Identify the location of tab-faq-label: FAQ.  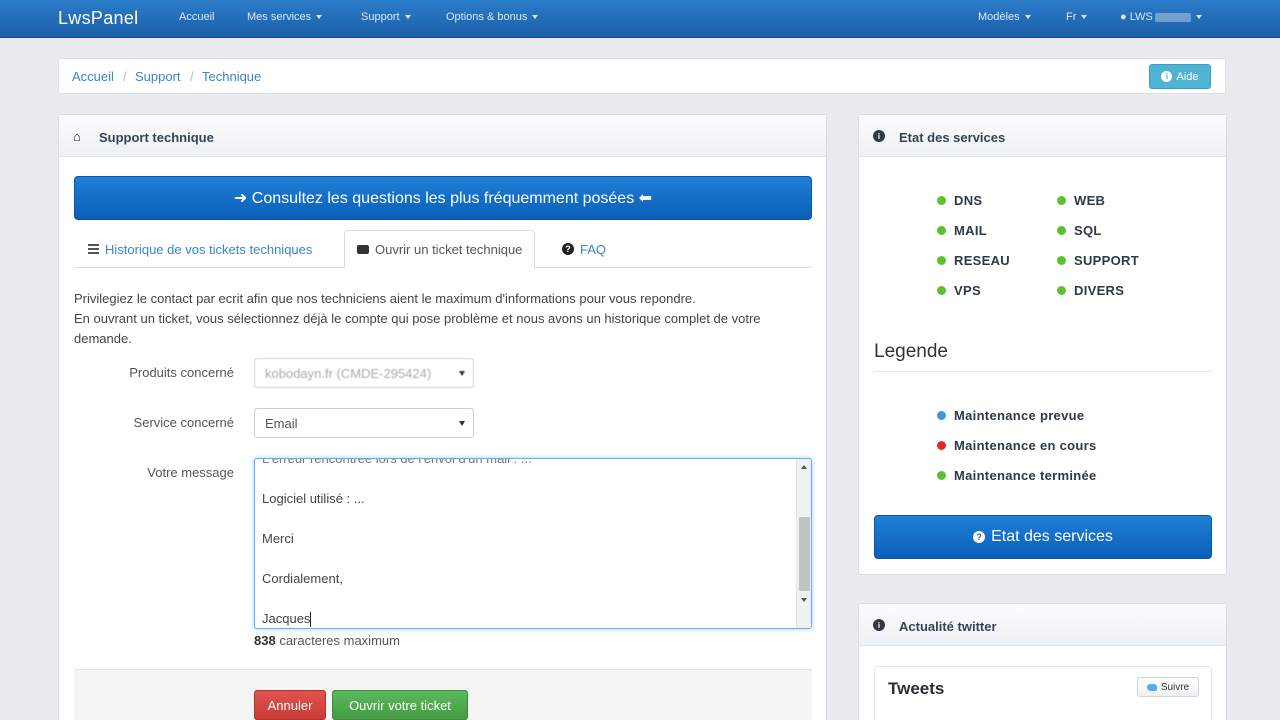
(593, 249).